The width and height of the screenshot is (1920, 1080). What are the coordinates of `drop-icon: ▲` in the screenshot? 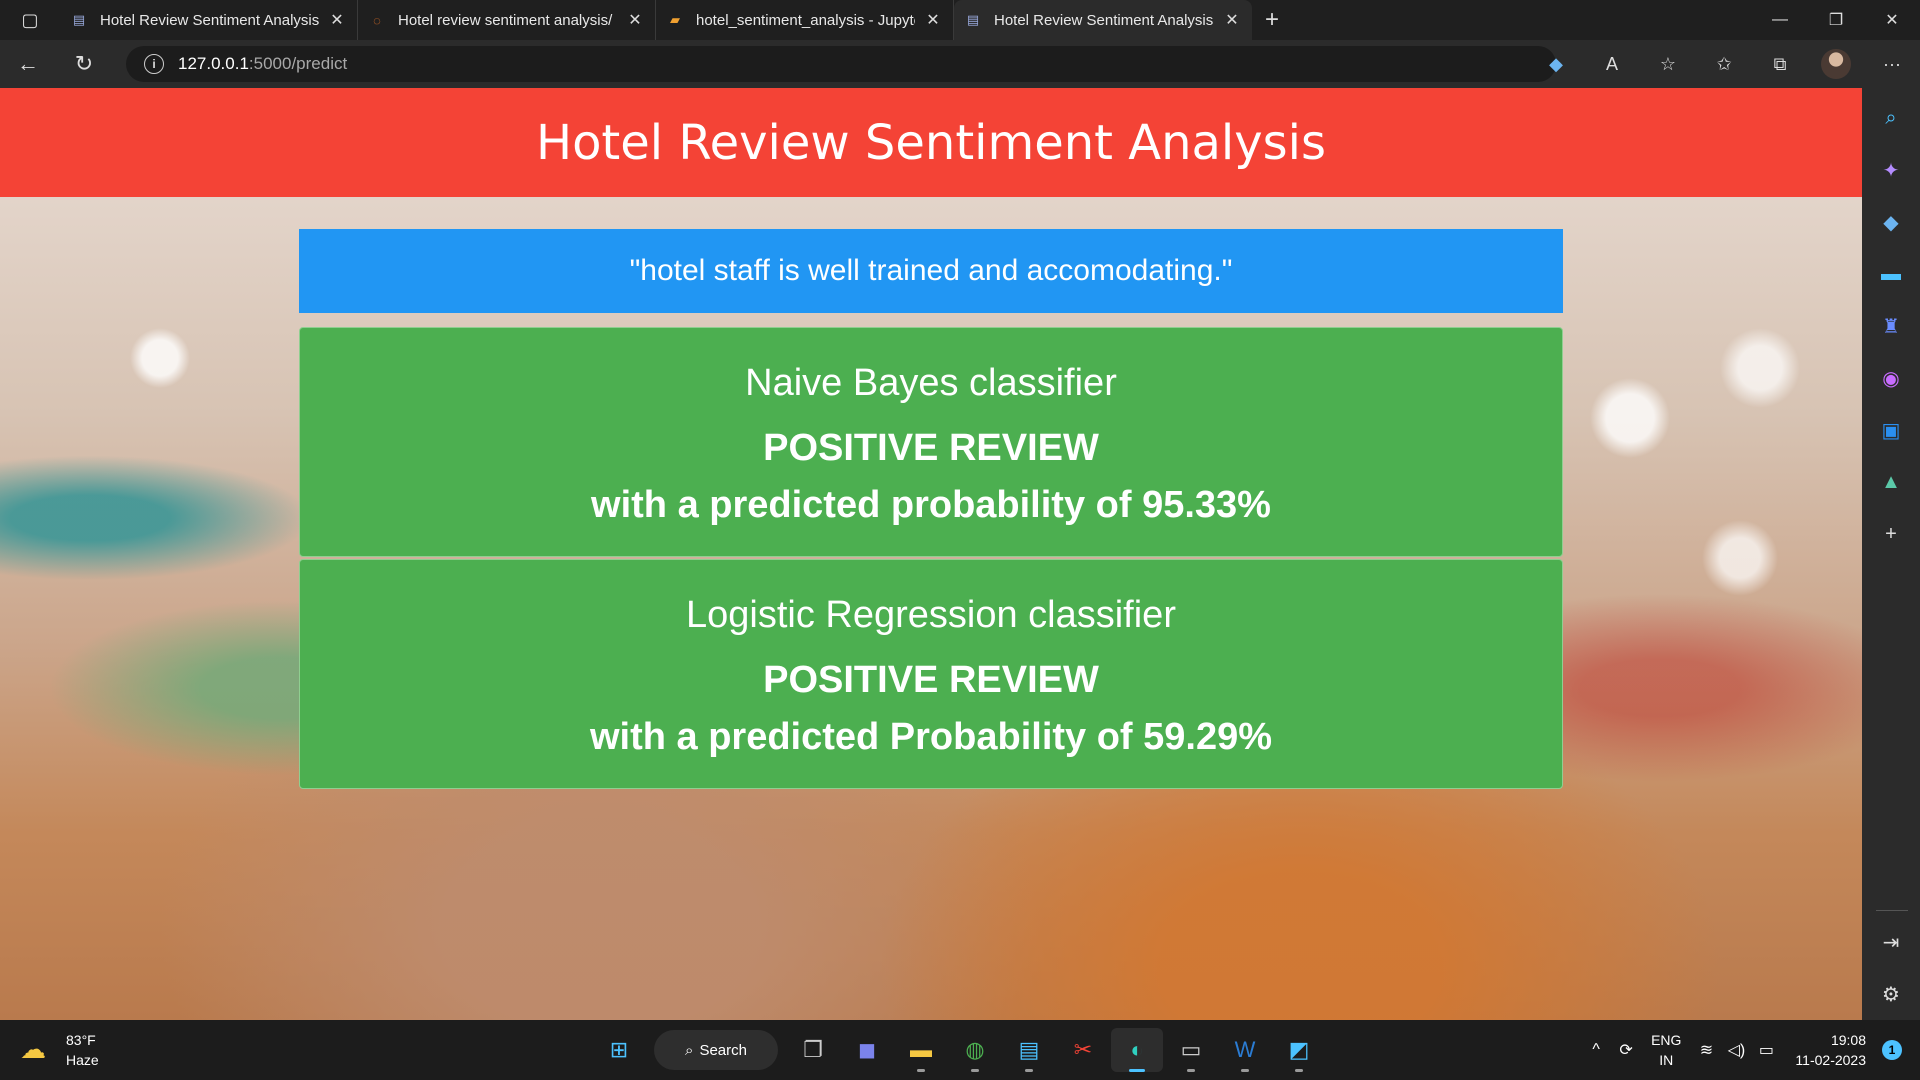 It's located at (1891, 482).